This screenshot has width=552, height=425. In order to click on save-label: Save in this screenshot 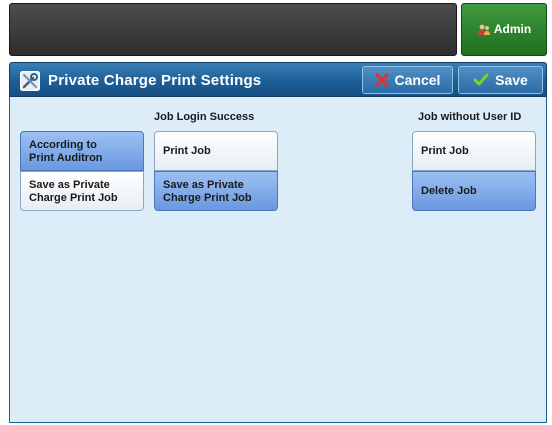, I will do `click(511, 80)`.